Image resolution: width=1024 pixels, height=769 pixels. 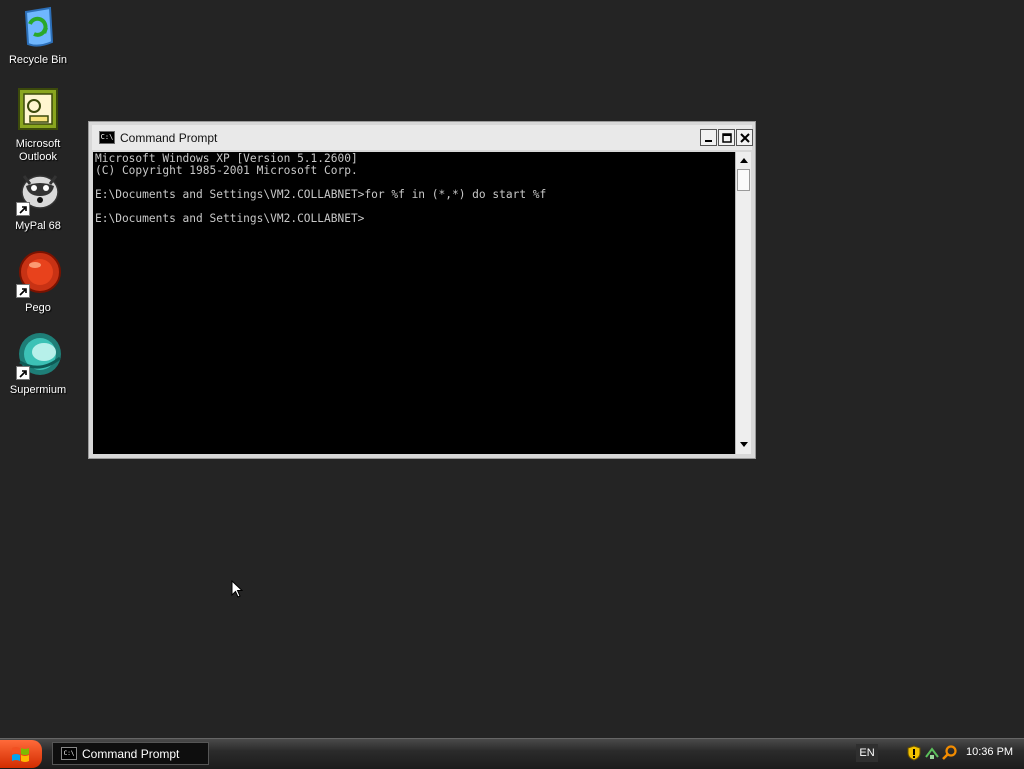 I want to click on outlook-icon, so click(x=38, y=110).